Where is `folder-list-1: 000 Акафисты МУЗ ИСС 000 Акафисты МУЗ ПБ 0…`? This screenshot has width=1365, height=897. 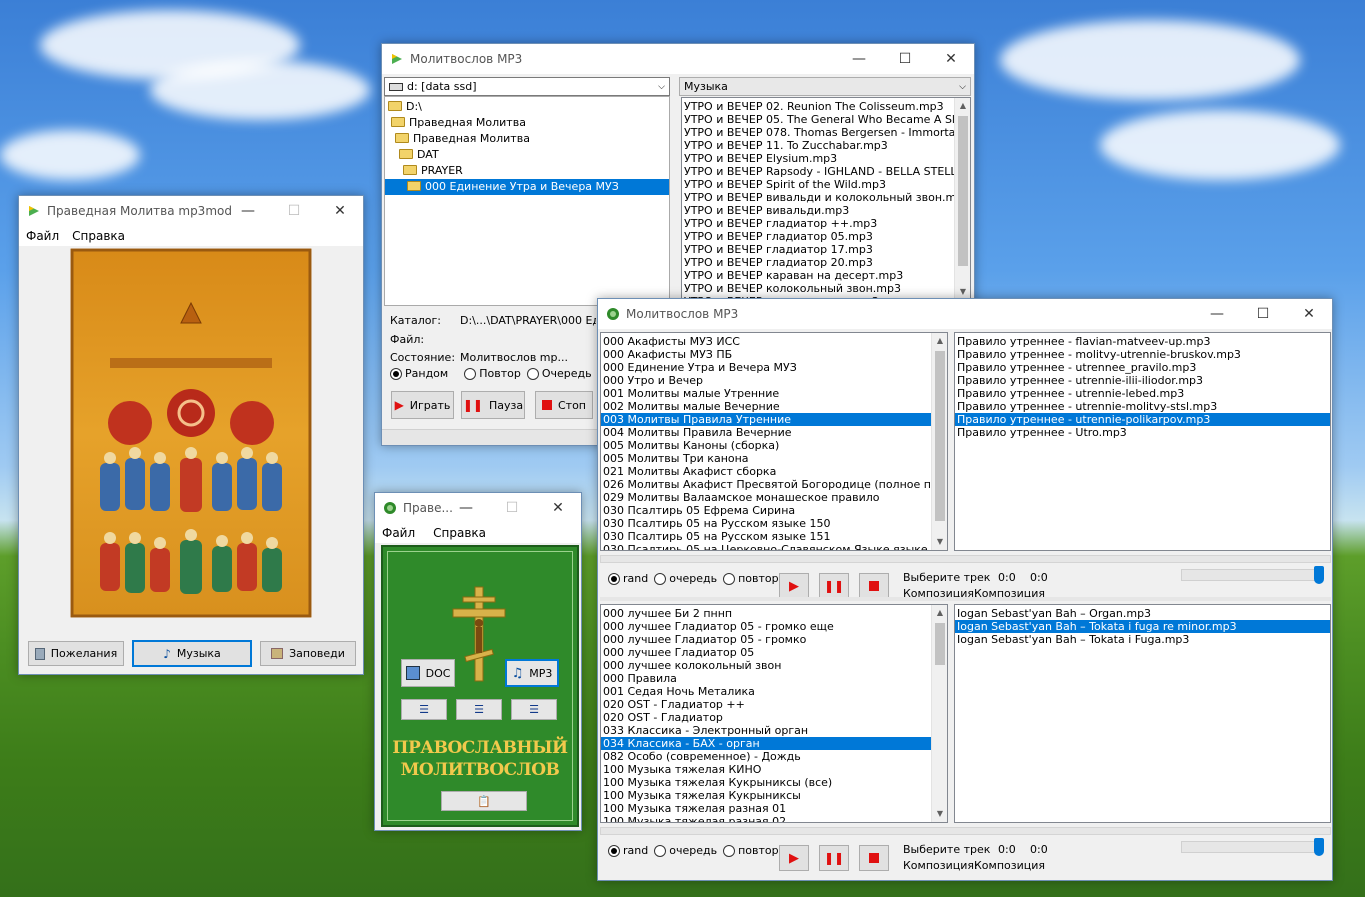 folder-list-1: 000 Акафисты МУЗ ИСС 000 Акафисты МУЗ ПБ 0… is located at coordinates (774, 441).